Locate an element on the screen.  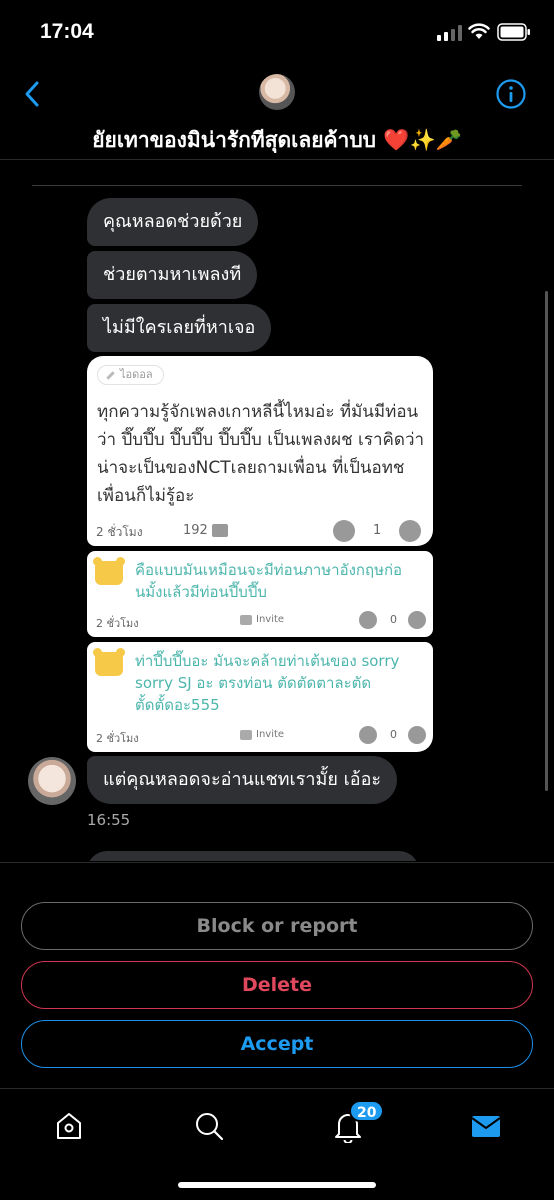
contact-name: ยัยเทาของมิน่ารักทีสุดเลยค้าบบ ❤️✨🥕 is located at coordinates (277, 140).